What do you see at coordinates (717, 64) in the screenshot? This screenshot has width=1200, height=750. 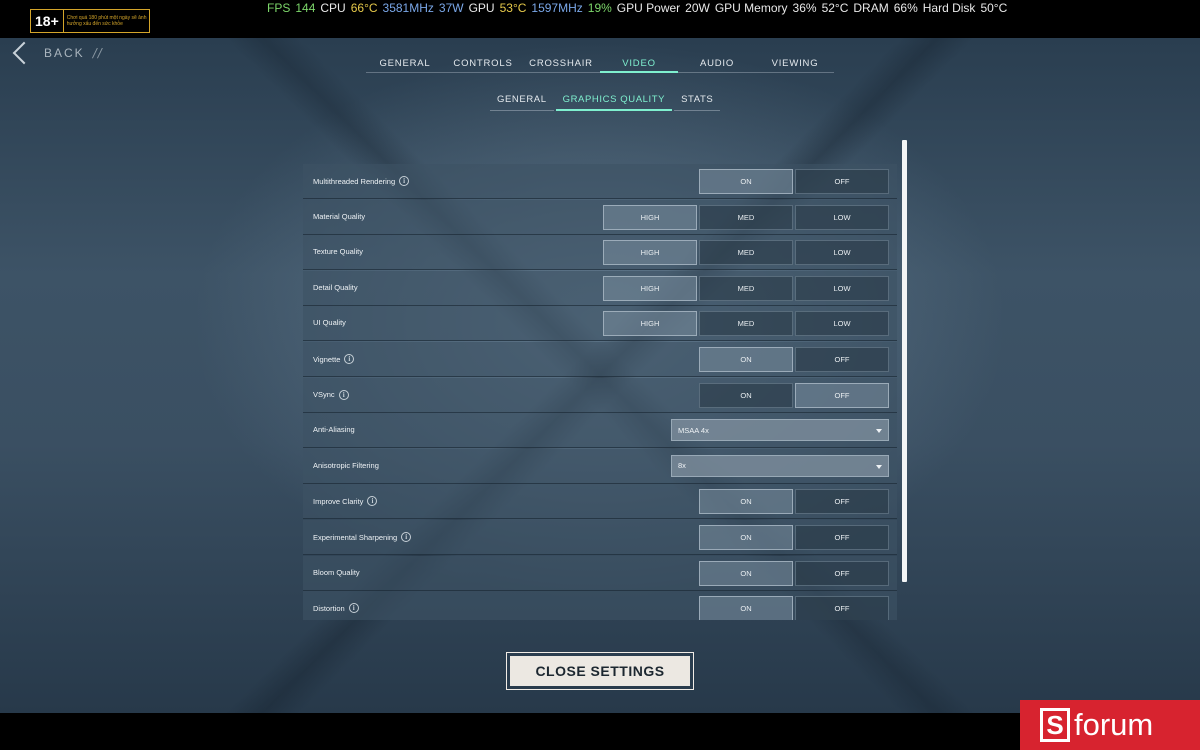 I see `tab-audio: AUDIO` at bounding box center [717, 64].